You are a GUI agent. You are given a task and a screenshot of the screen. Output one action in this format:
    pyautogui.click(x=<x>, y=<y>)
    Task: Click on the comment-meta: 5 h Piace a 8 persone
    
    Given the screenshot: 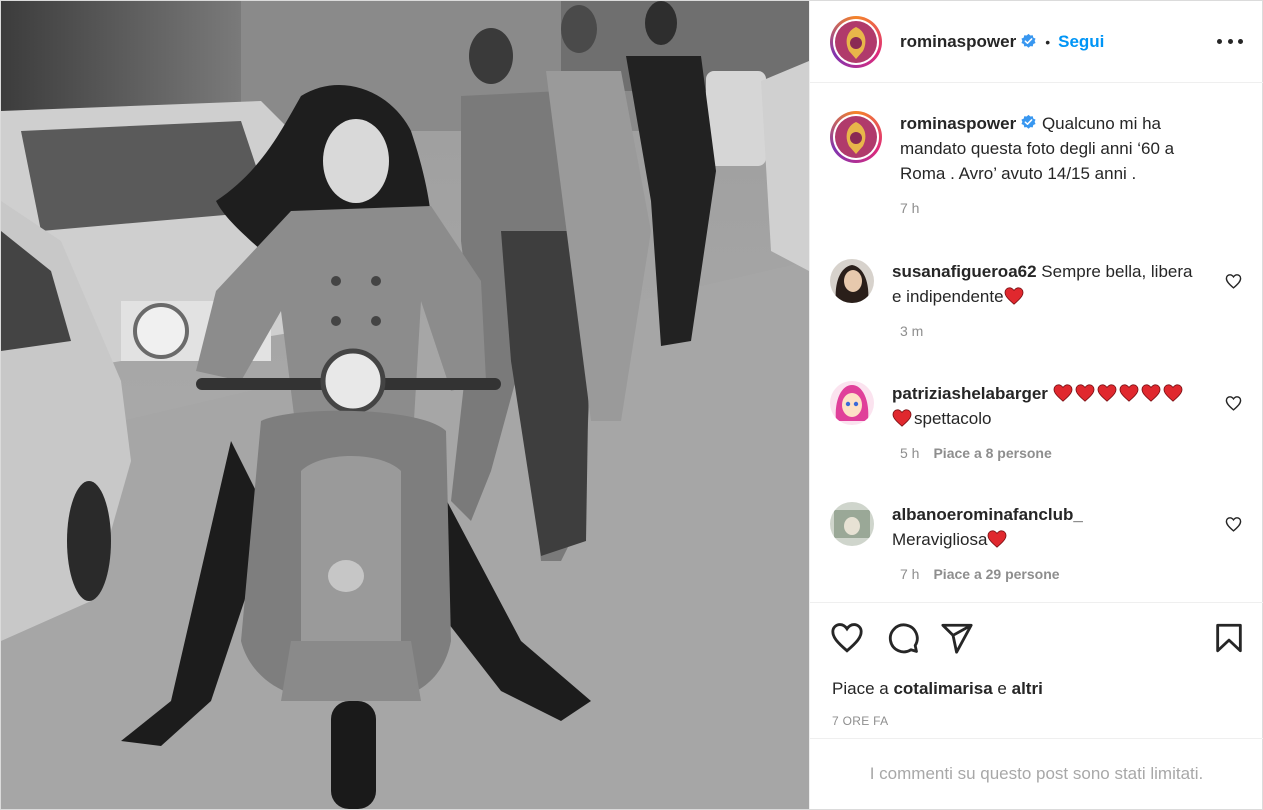 What is the action you would take?
    pyautogui.click(x=1070, y=453)
    